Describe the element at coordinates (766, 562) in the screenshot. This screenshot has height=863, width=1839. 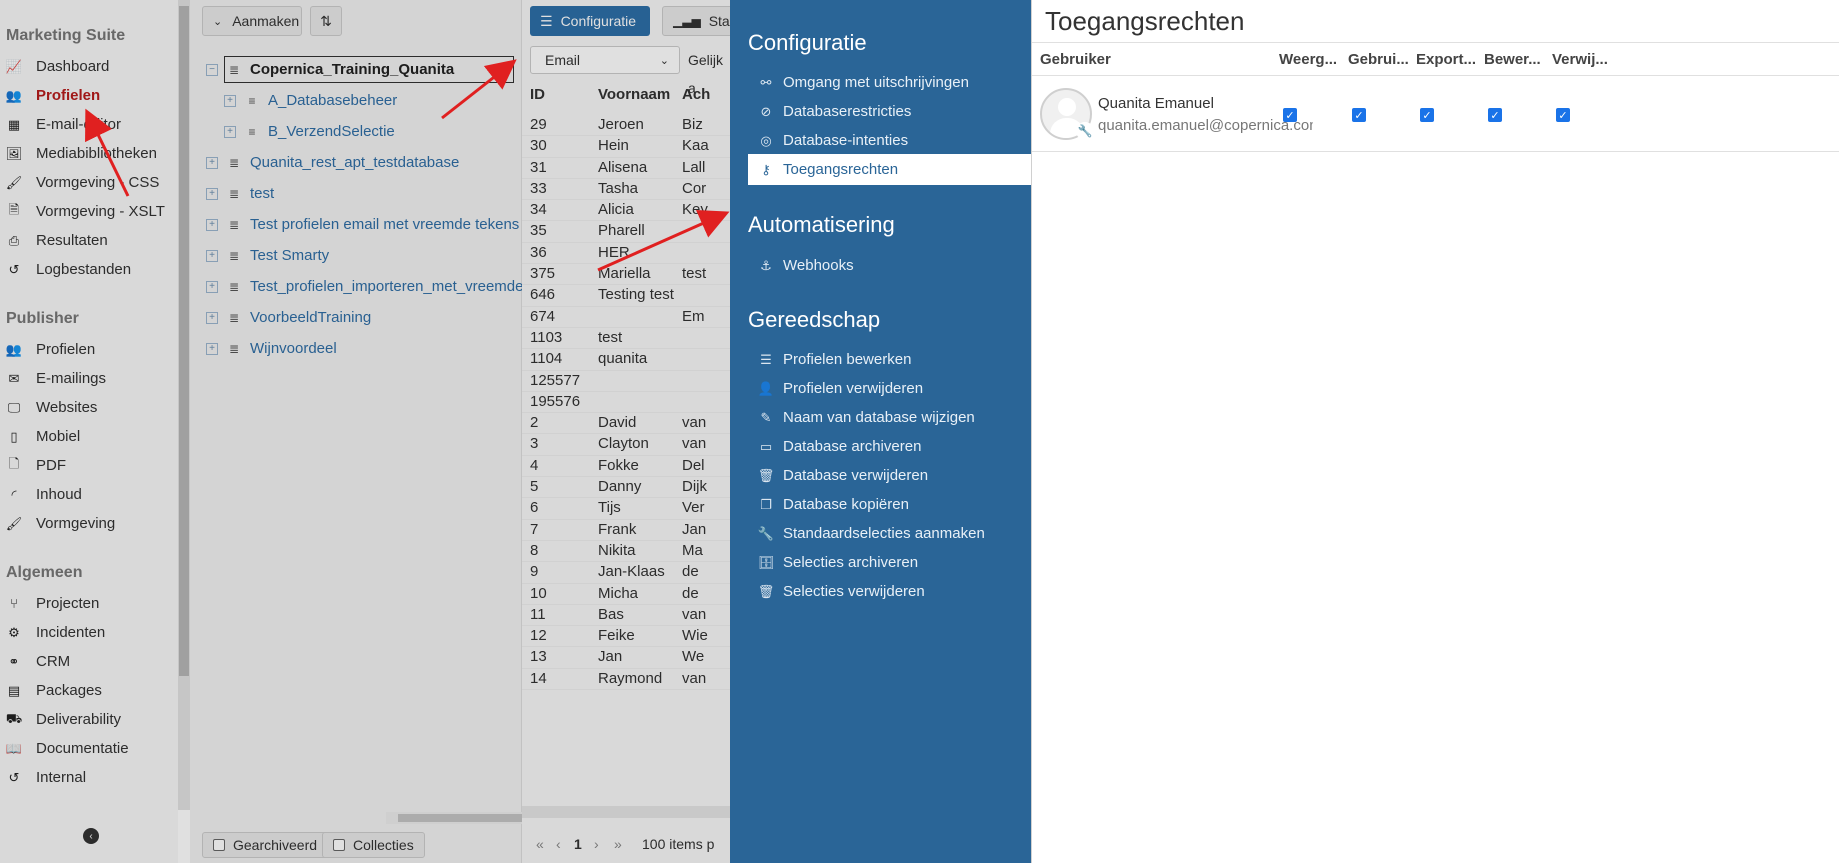
I see `file-archive-icon: 🗄` at that location.